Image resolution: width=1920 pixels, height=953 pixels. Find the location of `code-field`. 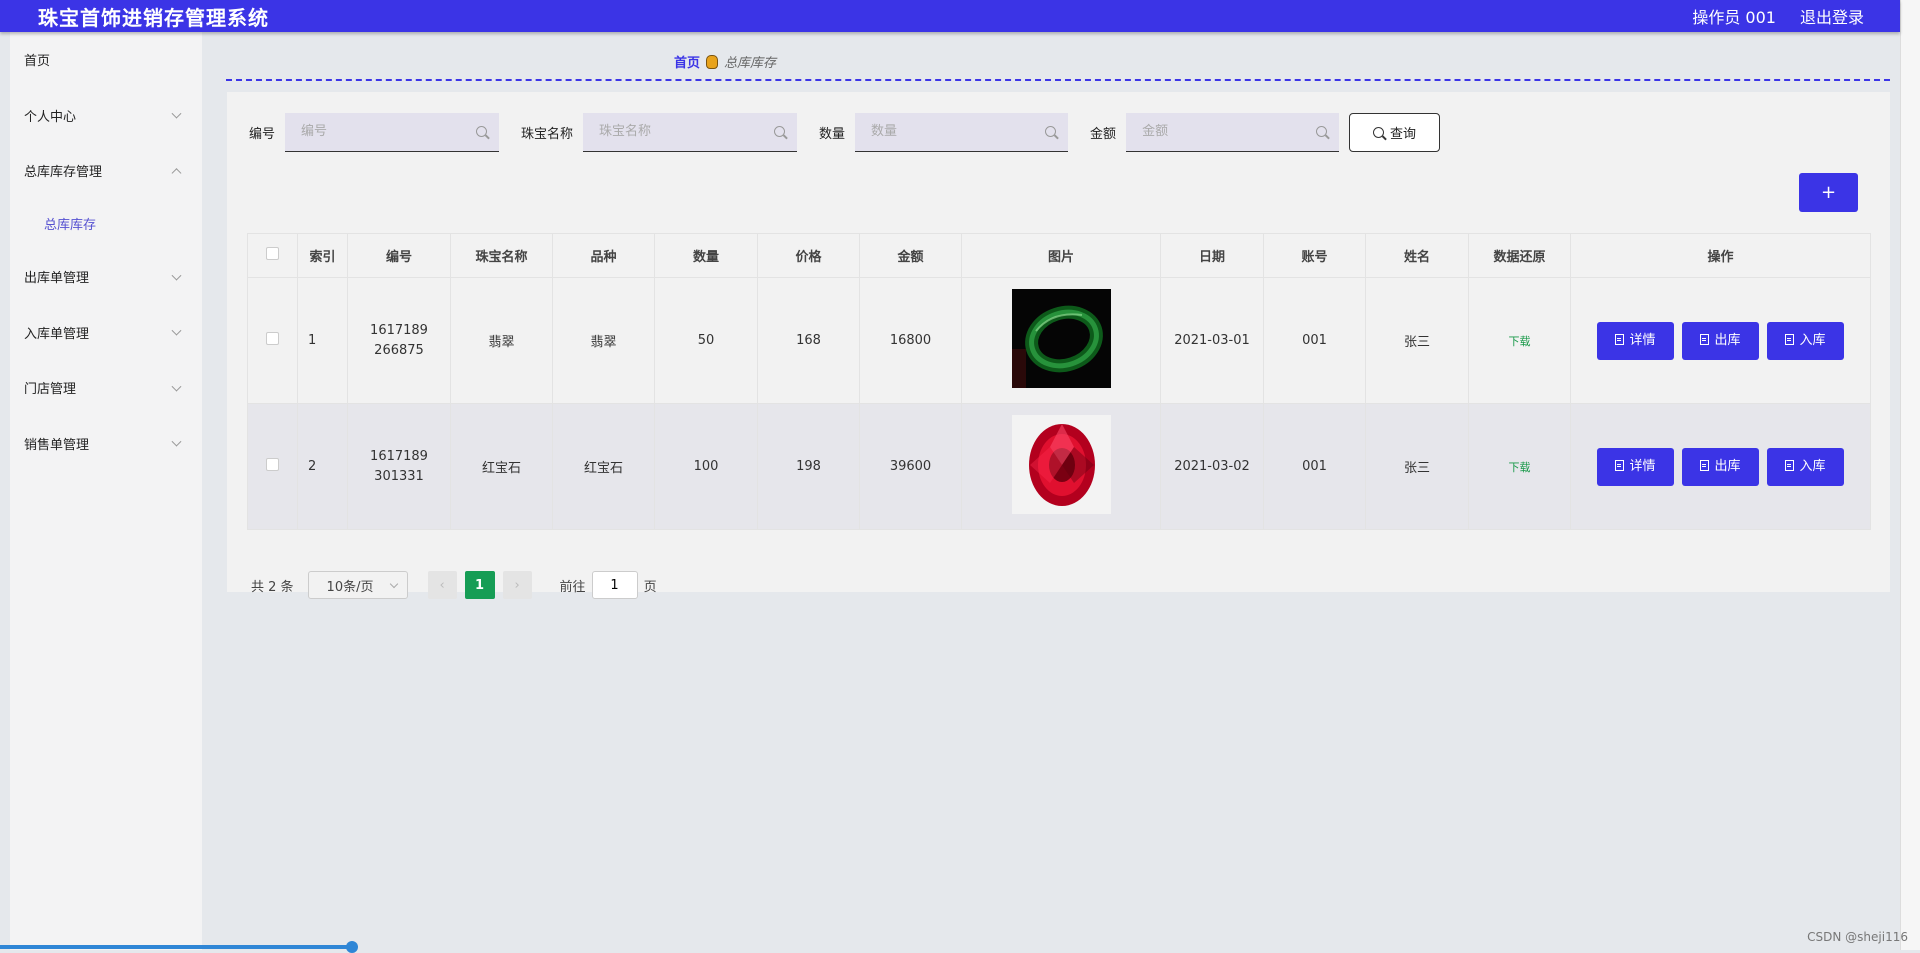

code-field is located at coordinates (392, 132).